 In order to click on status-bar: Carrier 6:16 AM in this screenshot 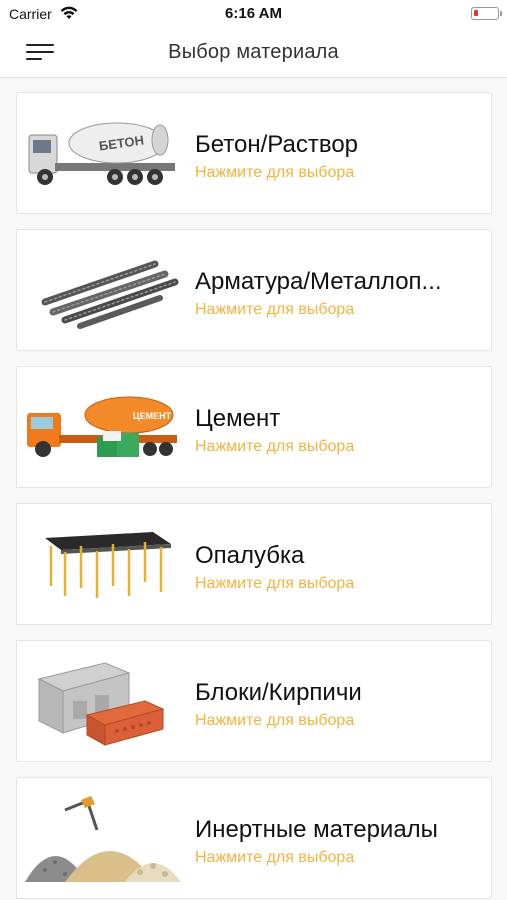, I will do `click(253, 14)`.